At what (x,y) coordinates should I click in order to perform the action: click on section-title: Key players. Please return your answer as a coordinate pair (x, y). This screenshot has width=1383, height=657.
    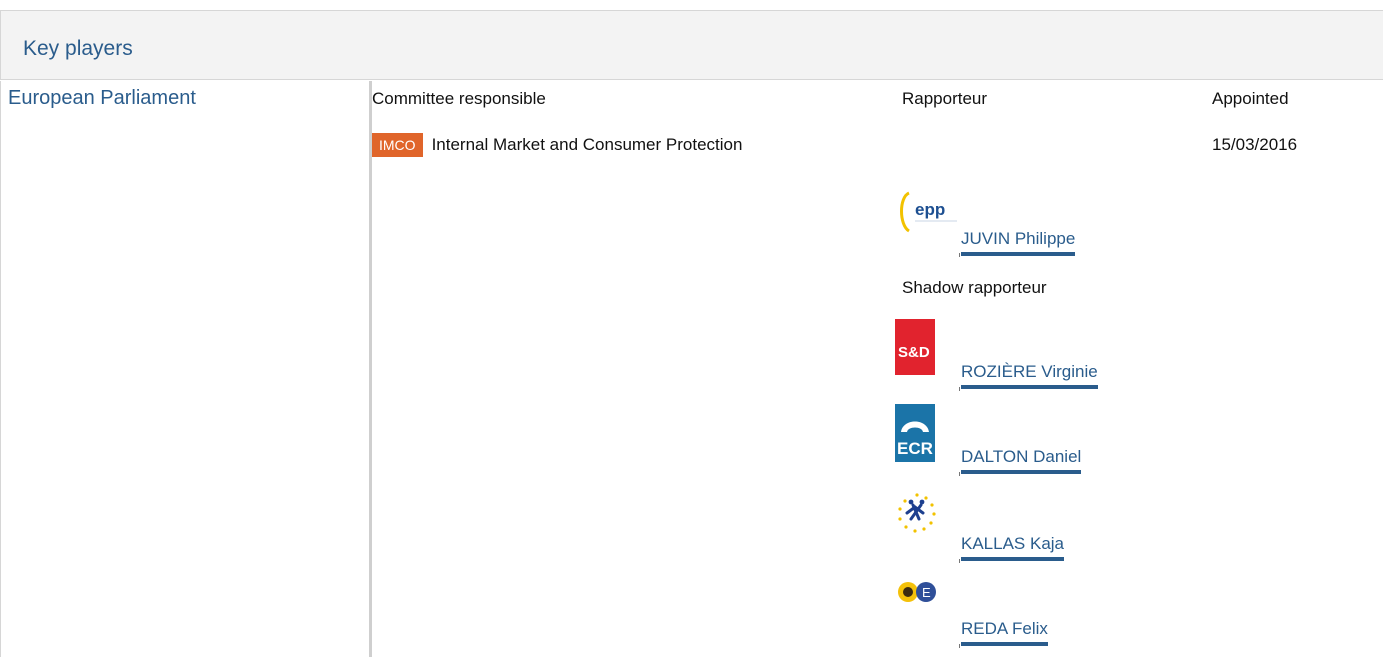
    Looking at the image, I should click on (78, 48).